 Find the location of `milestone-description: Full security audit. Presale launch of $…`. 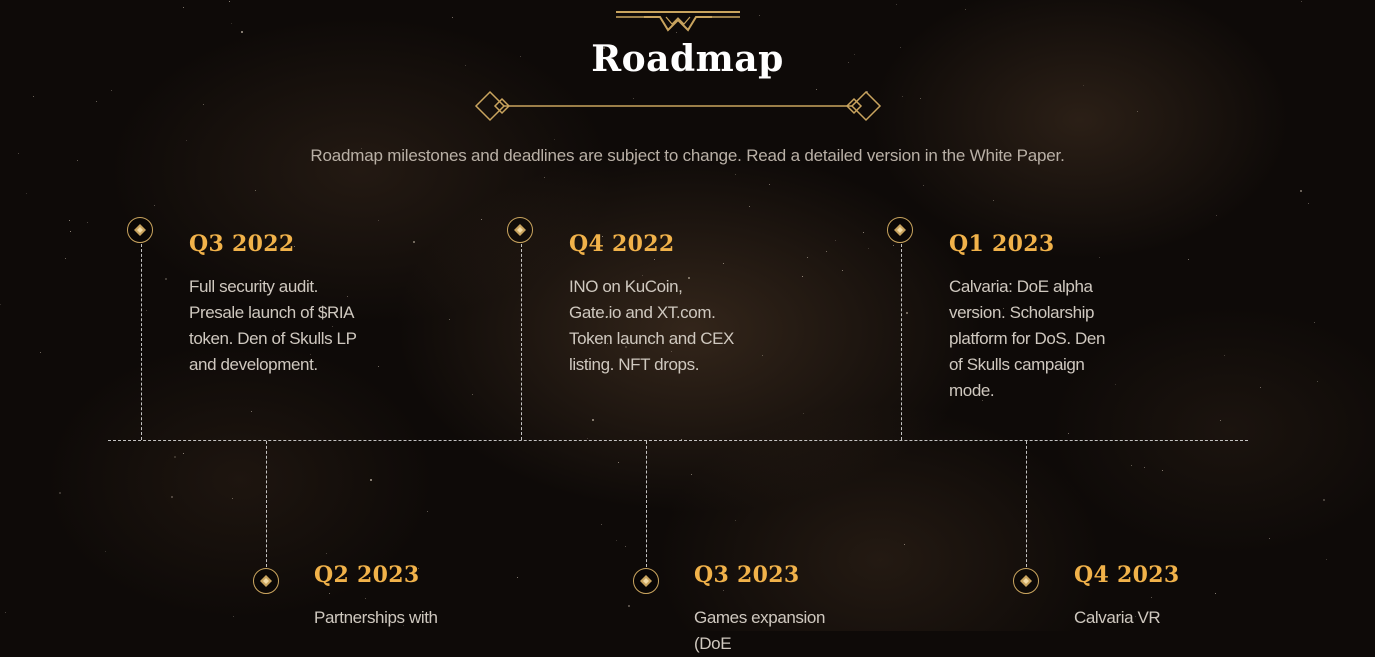

milestone-description: Full security audit. Presale launch of $… is located at coordinates (273, 325).